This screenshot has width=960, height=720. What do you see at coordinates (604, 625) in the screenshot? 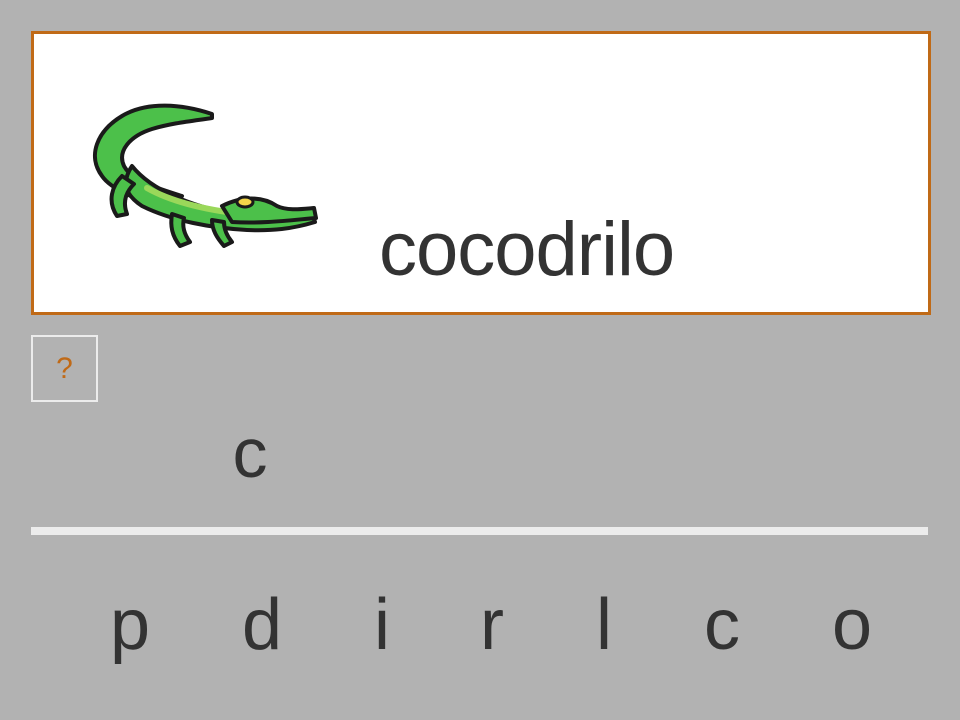
I see `letter-tile-l: l` at bounding box center [604, 625].